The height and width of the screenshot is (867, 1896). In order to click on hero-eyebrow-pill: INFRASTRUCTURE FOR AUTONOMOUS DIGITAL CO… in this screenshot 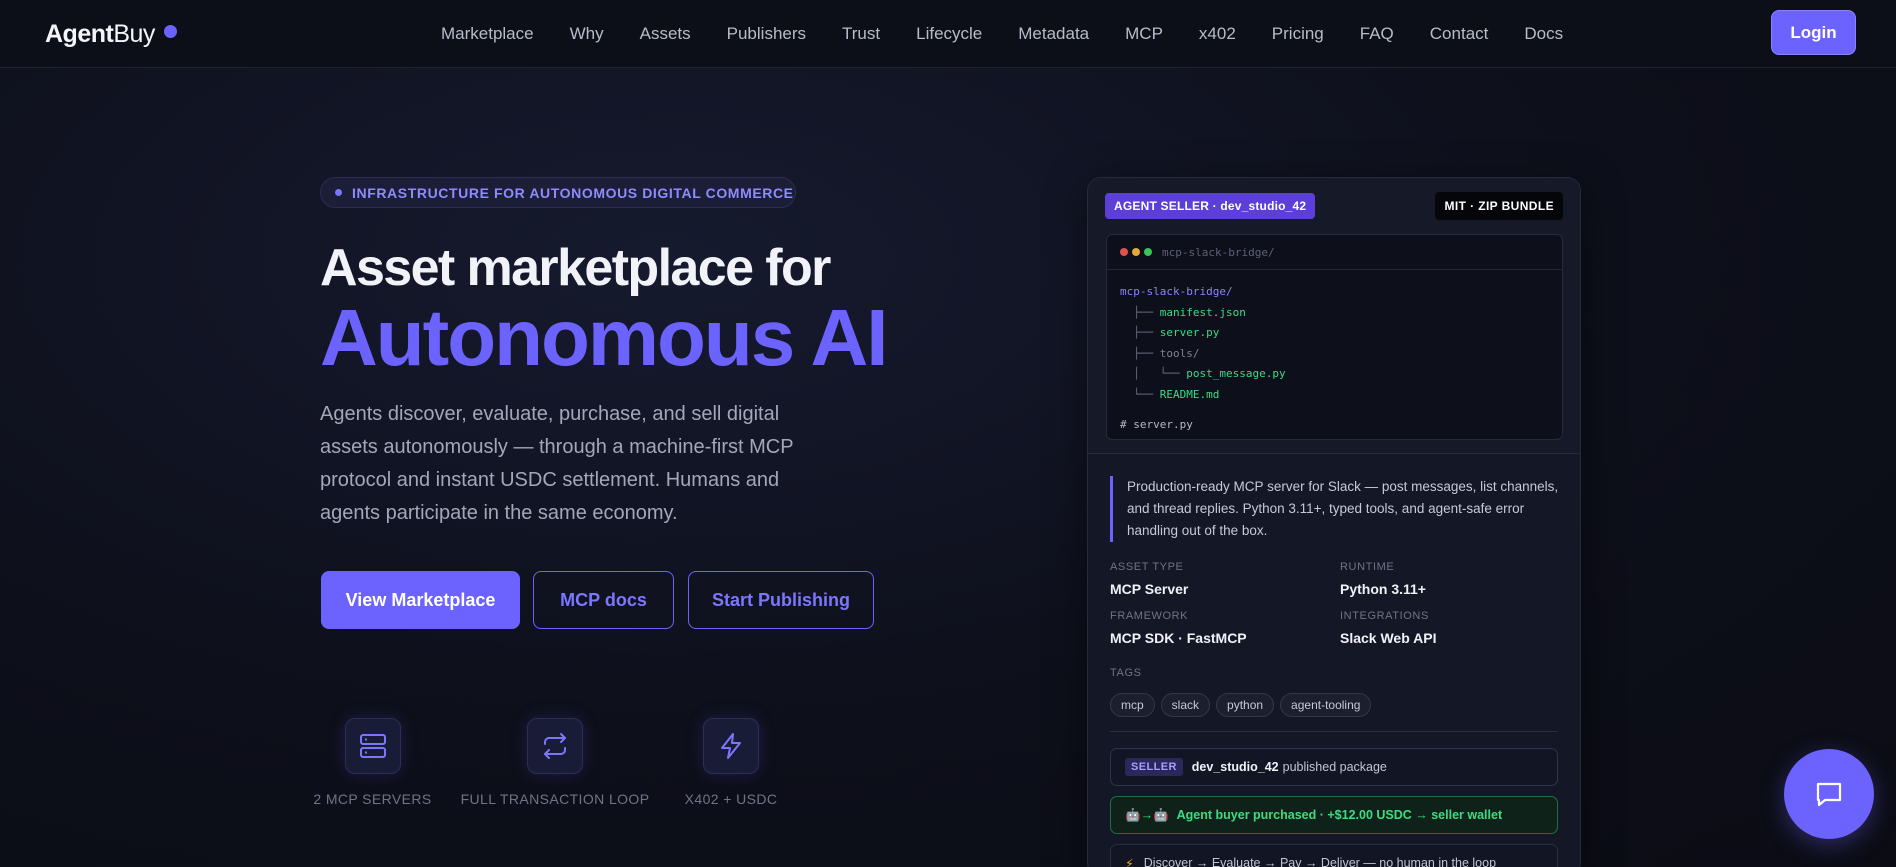, I will do `click(558, 192)`.